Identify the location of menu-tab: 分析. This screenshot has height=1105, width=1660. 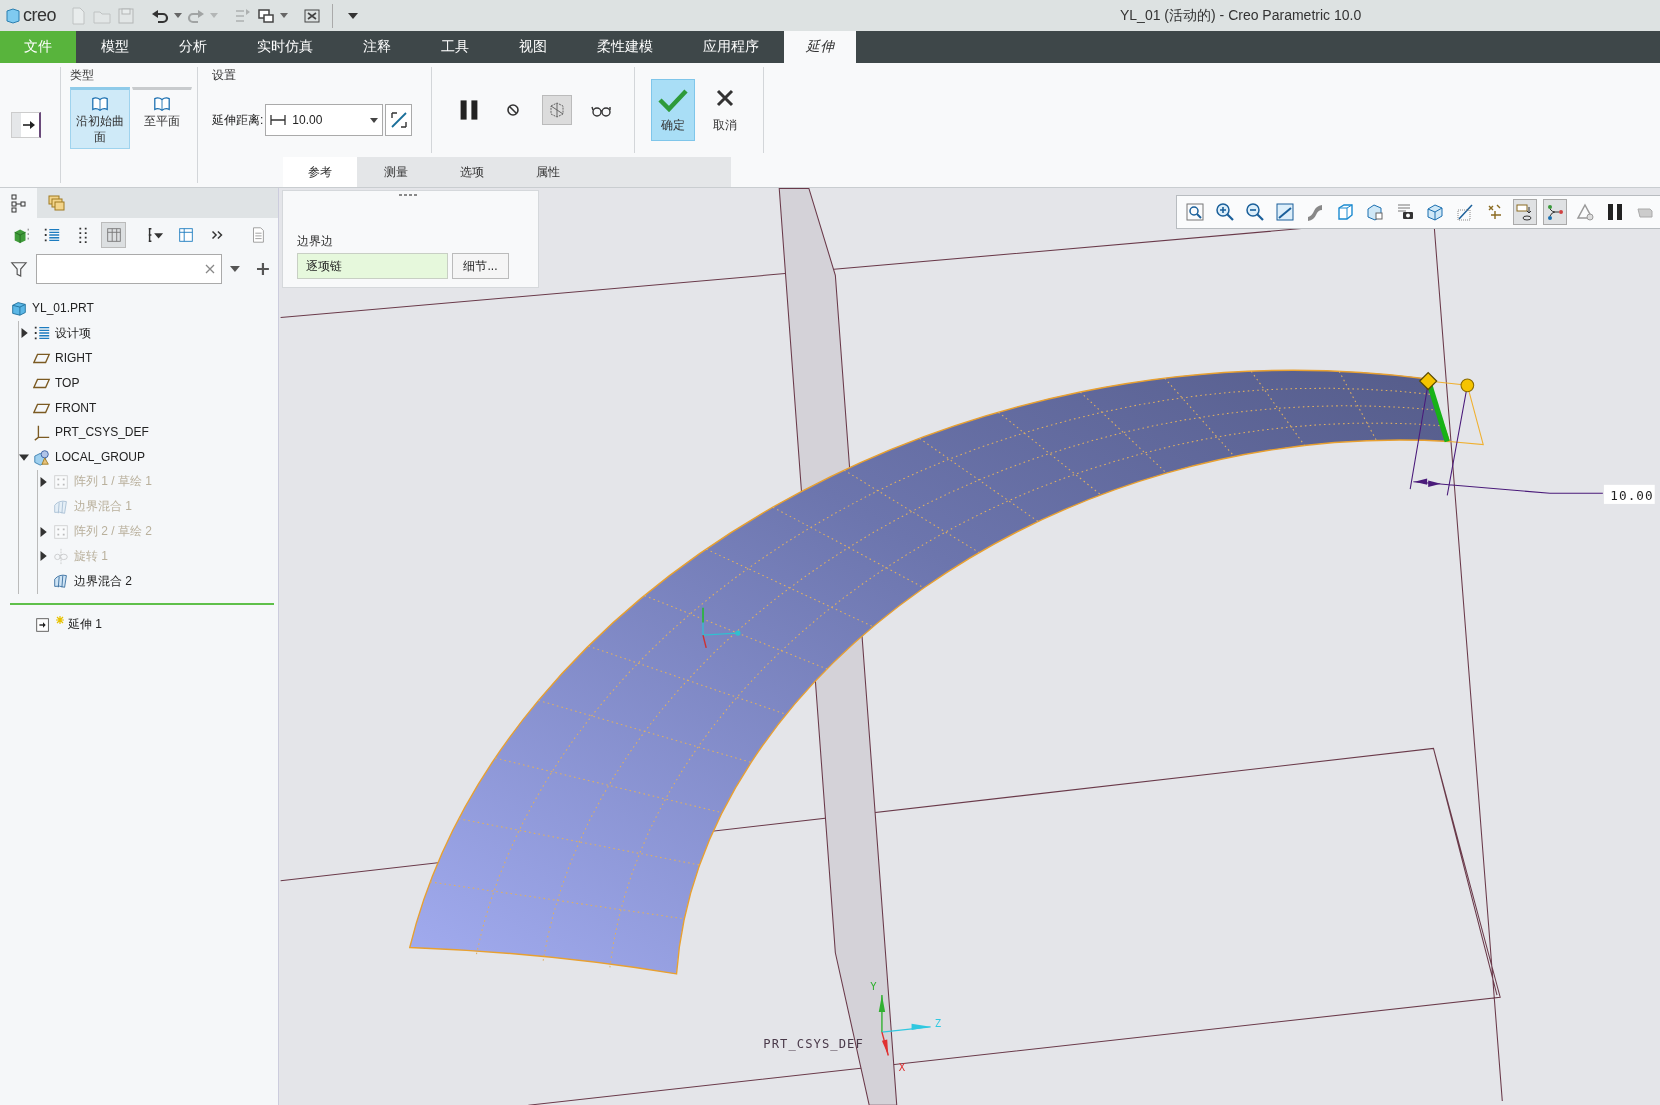
(193, 47).